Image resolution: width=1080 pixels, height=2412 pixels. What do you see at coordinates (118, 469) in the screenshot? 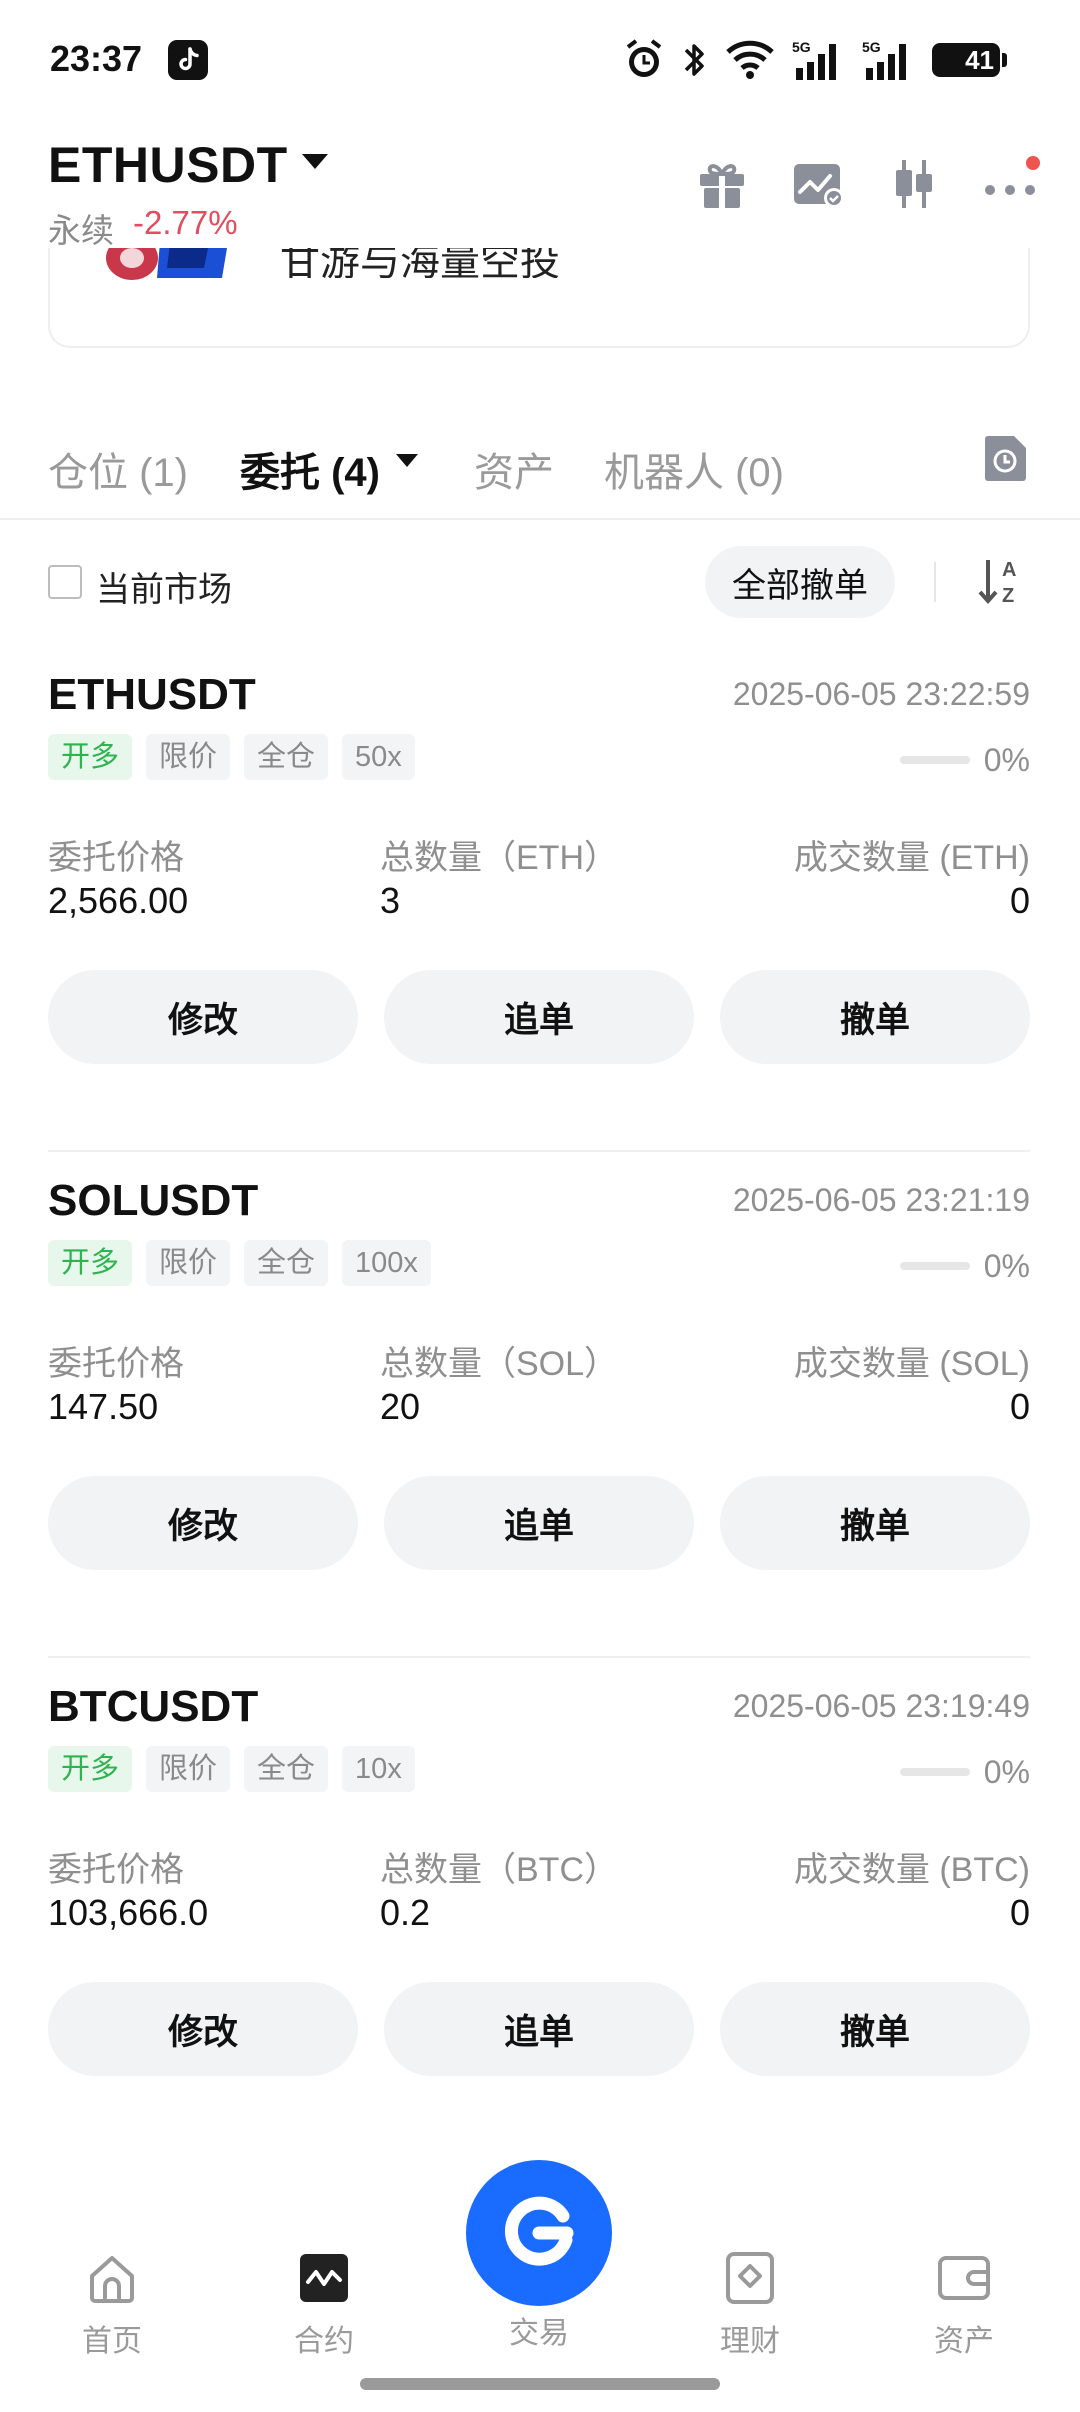
I see `tab-positions: 仓位 (1)` at bounding box center [118, 469].